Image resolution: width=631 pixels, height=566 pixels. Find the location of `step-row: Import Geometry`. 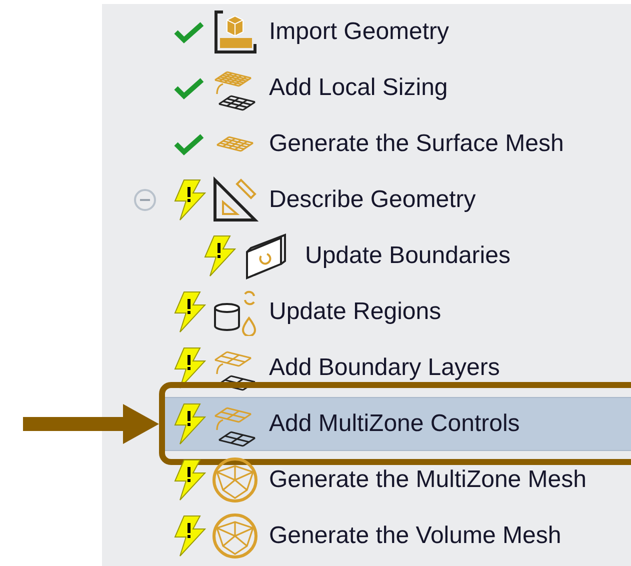

step-row: Import Geometry is located at coordinates (398, 32).